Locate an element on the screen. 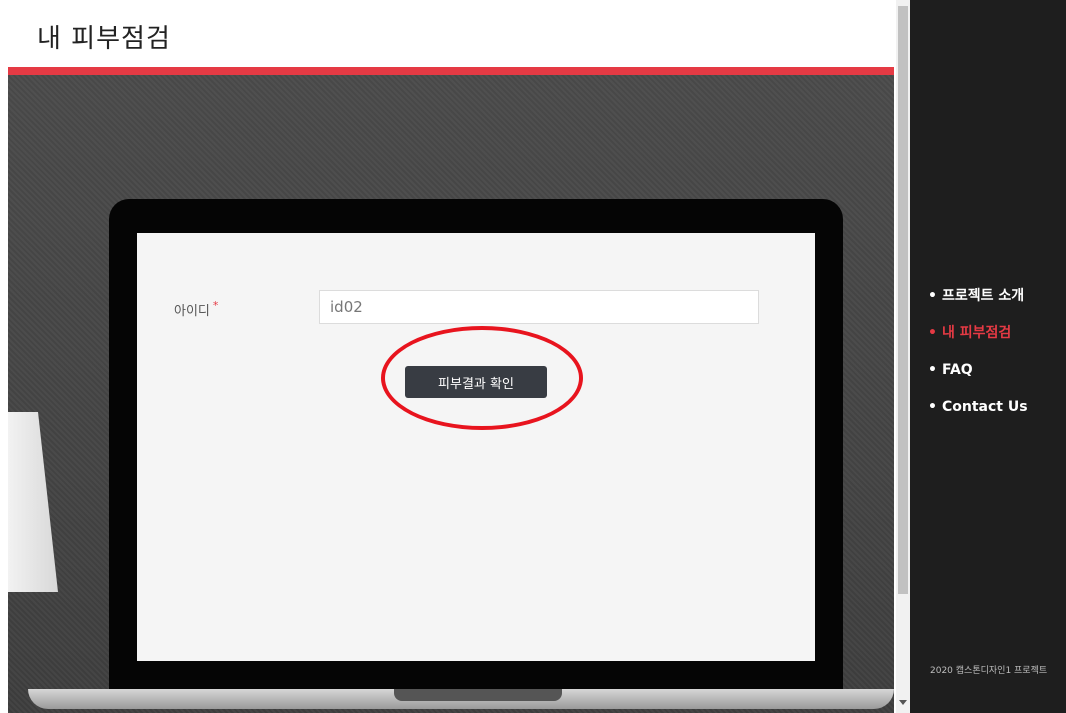  page-title: 내 피부점검 is located at coordinates (104, 39).